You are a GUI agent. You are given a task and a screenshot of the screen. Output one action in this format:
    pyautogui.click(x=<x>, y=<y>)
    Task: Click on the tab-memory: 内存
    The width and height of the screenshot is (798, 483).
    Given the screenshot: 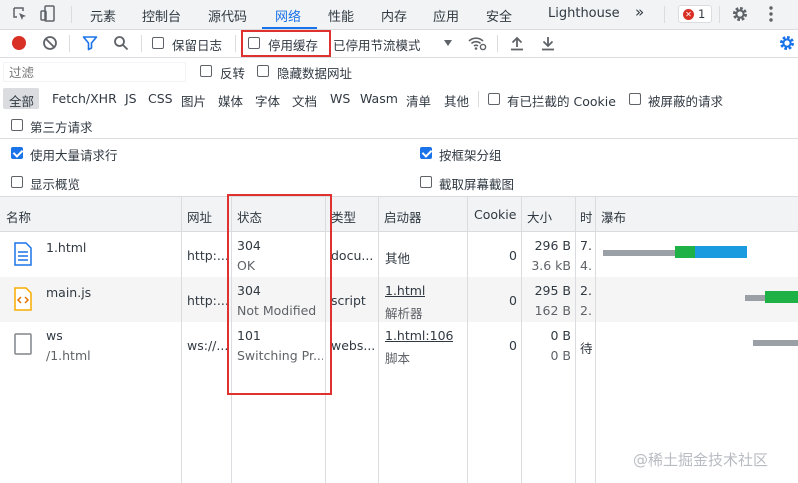 What is the action you would take?
    pyautogui.click(x=394, y=15)
    